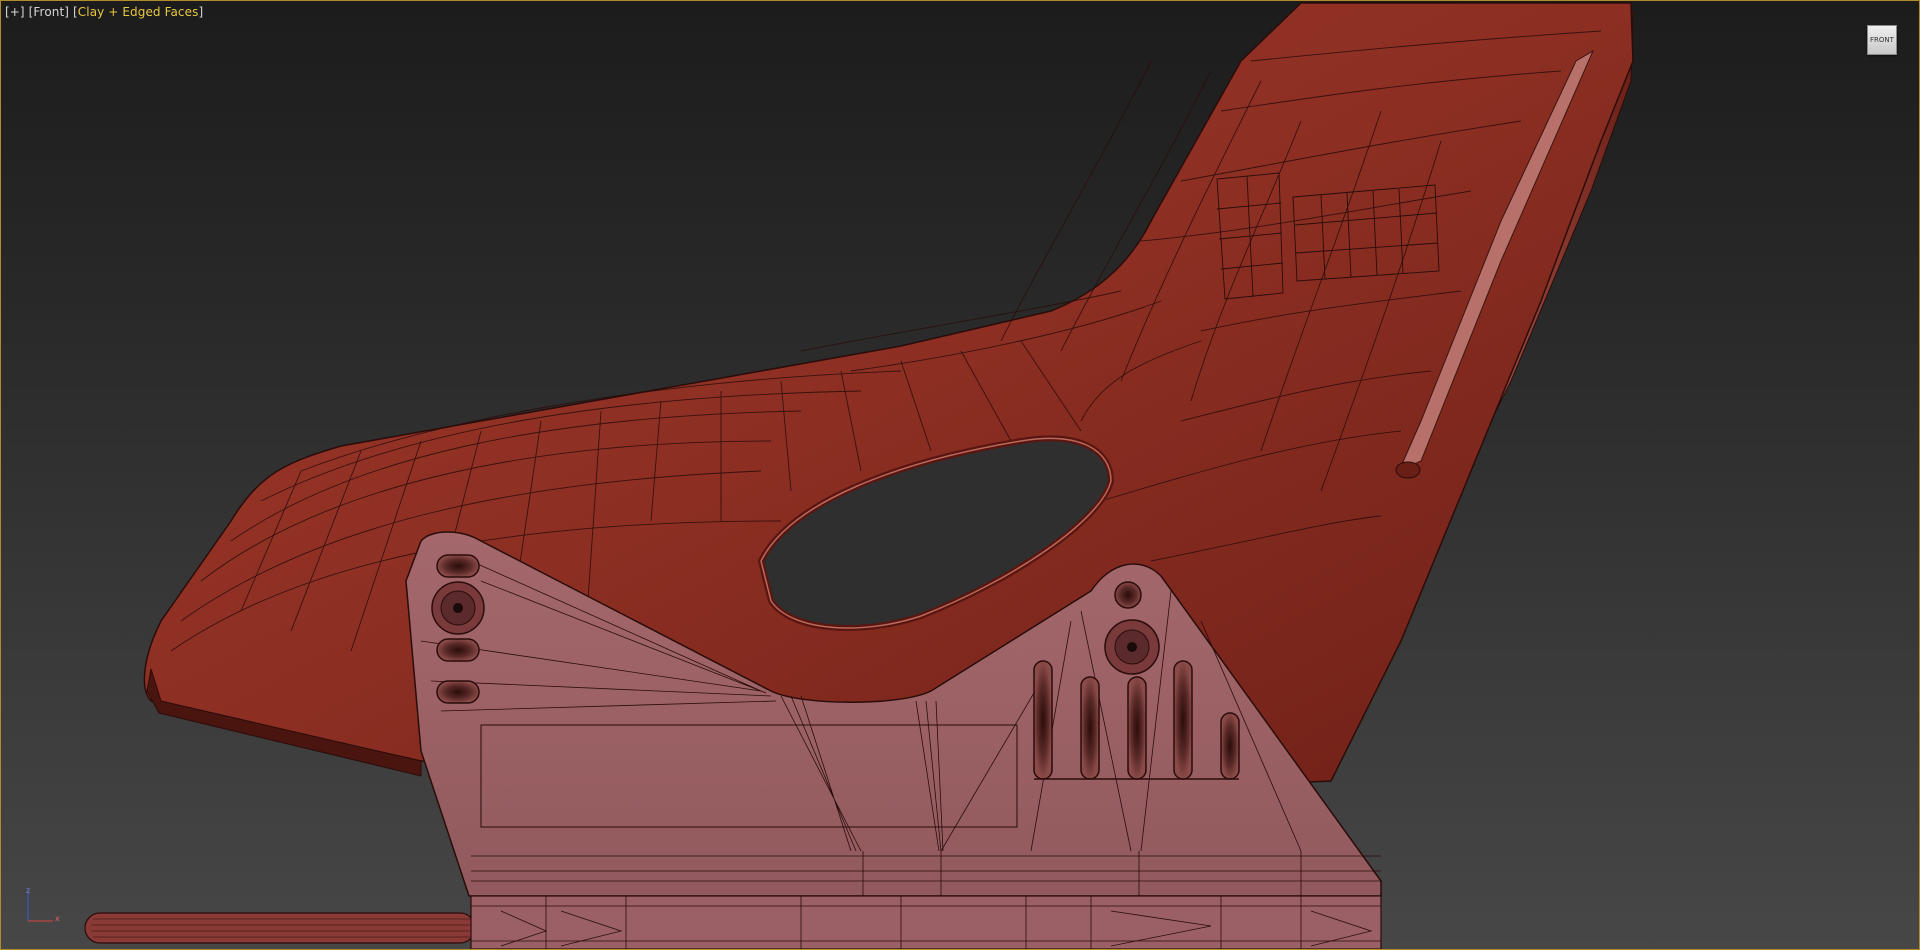 The width and height of the screenshot is (1920, 950). Describe the element at coordinates (57, 918) in the screenshot. I see `x-axis-label: x` at that location.